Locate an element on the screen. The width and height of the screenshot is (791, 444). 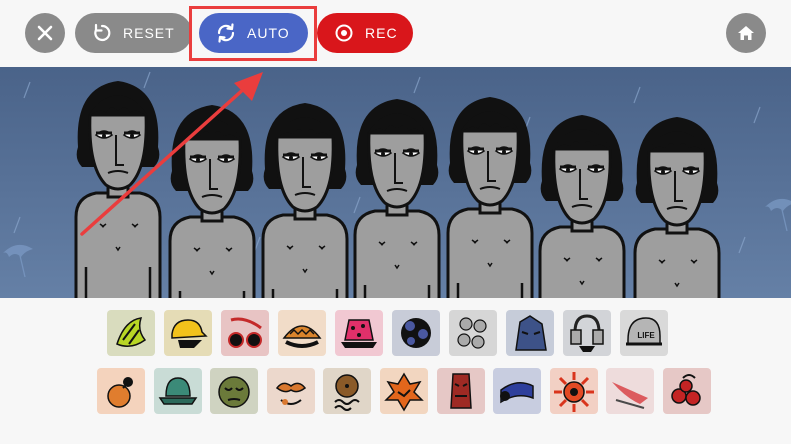
bright-green-sound is located at coordinates (131, 333).